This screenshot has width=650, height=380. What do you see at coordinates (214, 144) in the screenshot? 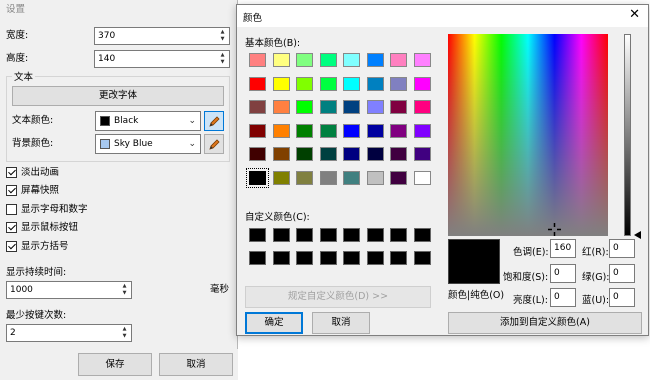
I see `bg-color-pencil-button` at bounding box center [214, 144].